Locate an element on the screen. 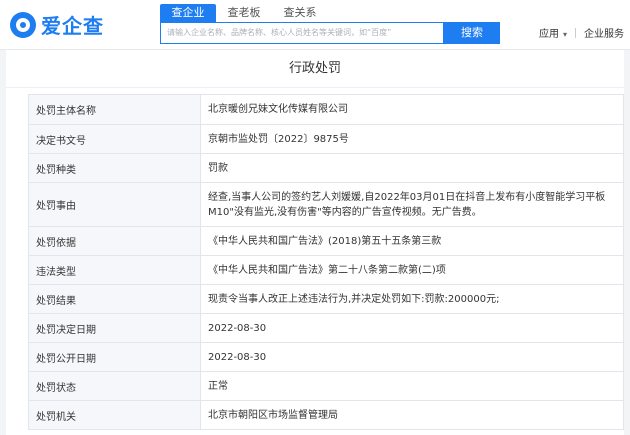 Image resolution: width=630 pixels, height=435 pixels. search-tabs: 查企业 查老板 查关系 is located at coordinates (244, 13).